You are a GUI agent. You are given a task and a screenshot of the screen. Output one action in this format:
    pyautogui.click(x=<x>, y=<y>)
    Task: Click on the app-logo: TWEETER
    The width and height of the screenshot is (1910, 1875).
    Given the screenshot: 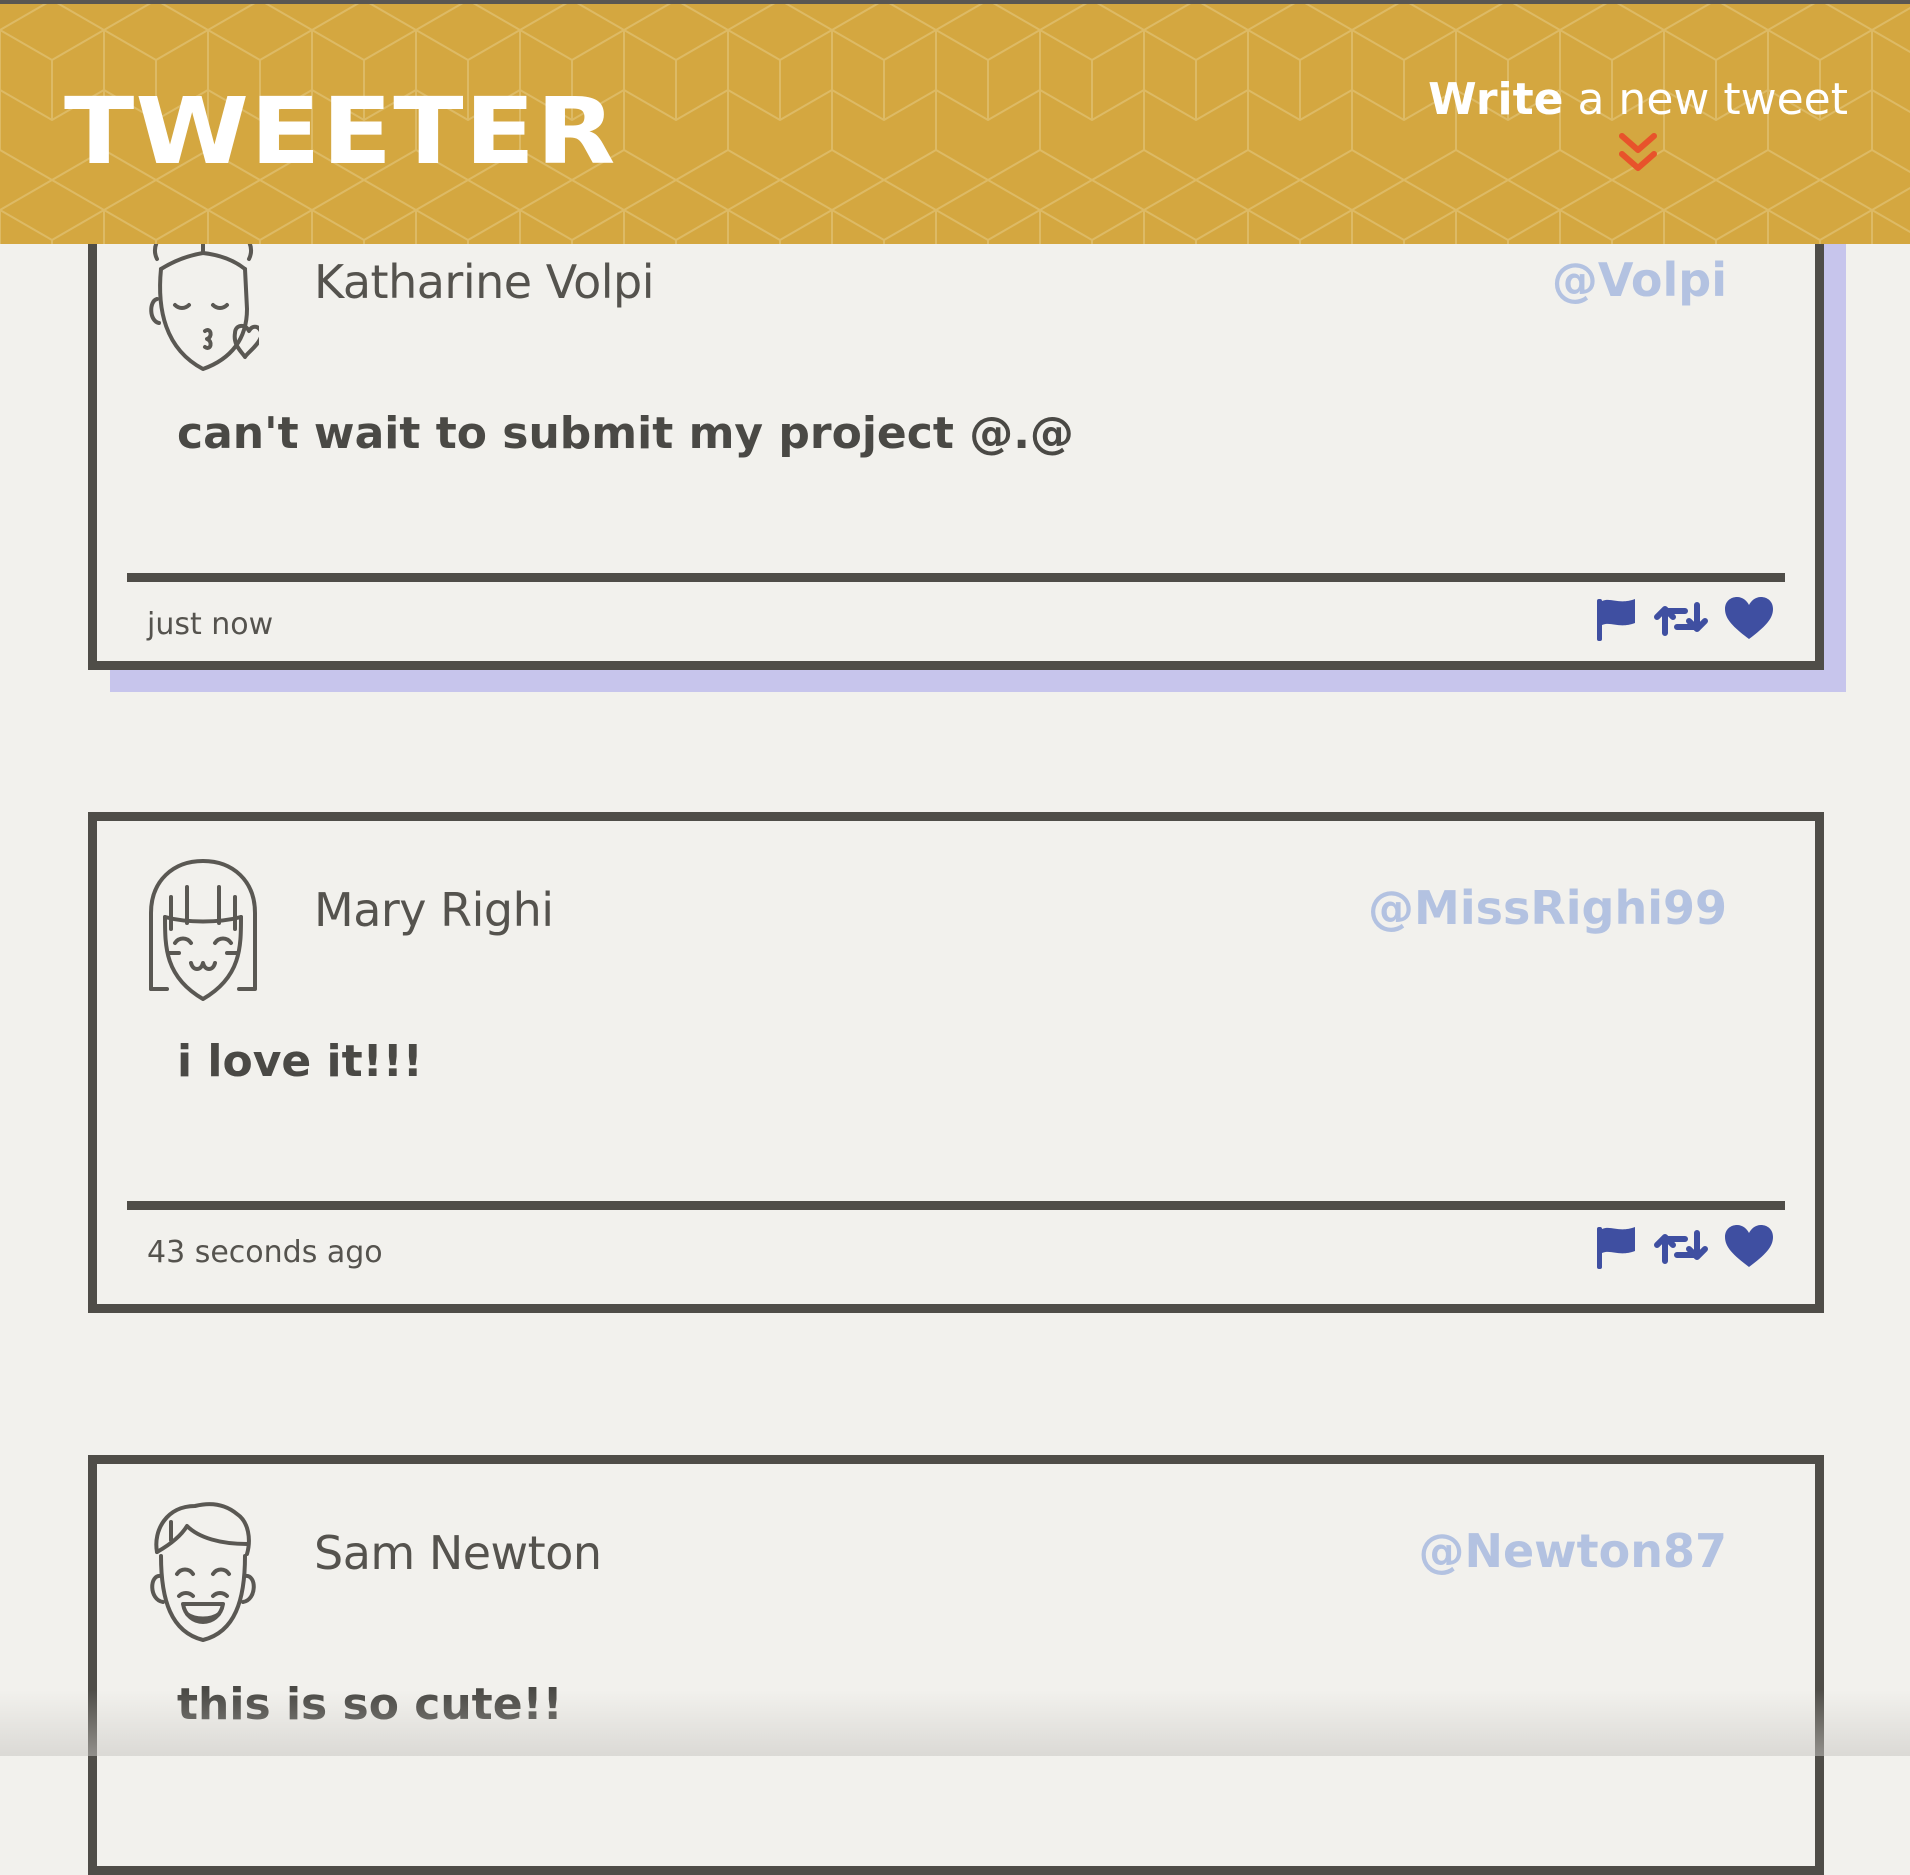 What is the action you would take?
    pyautogui.click(x=340, y=132)
    